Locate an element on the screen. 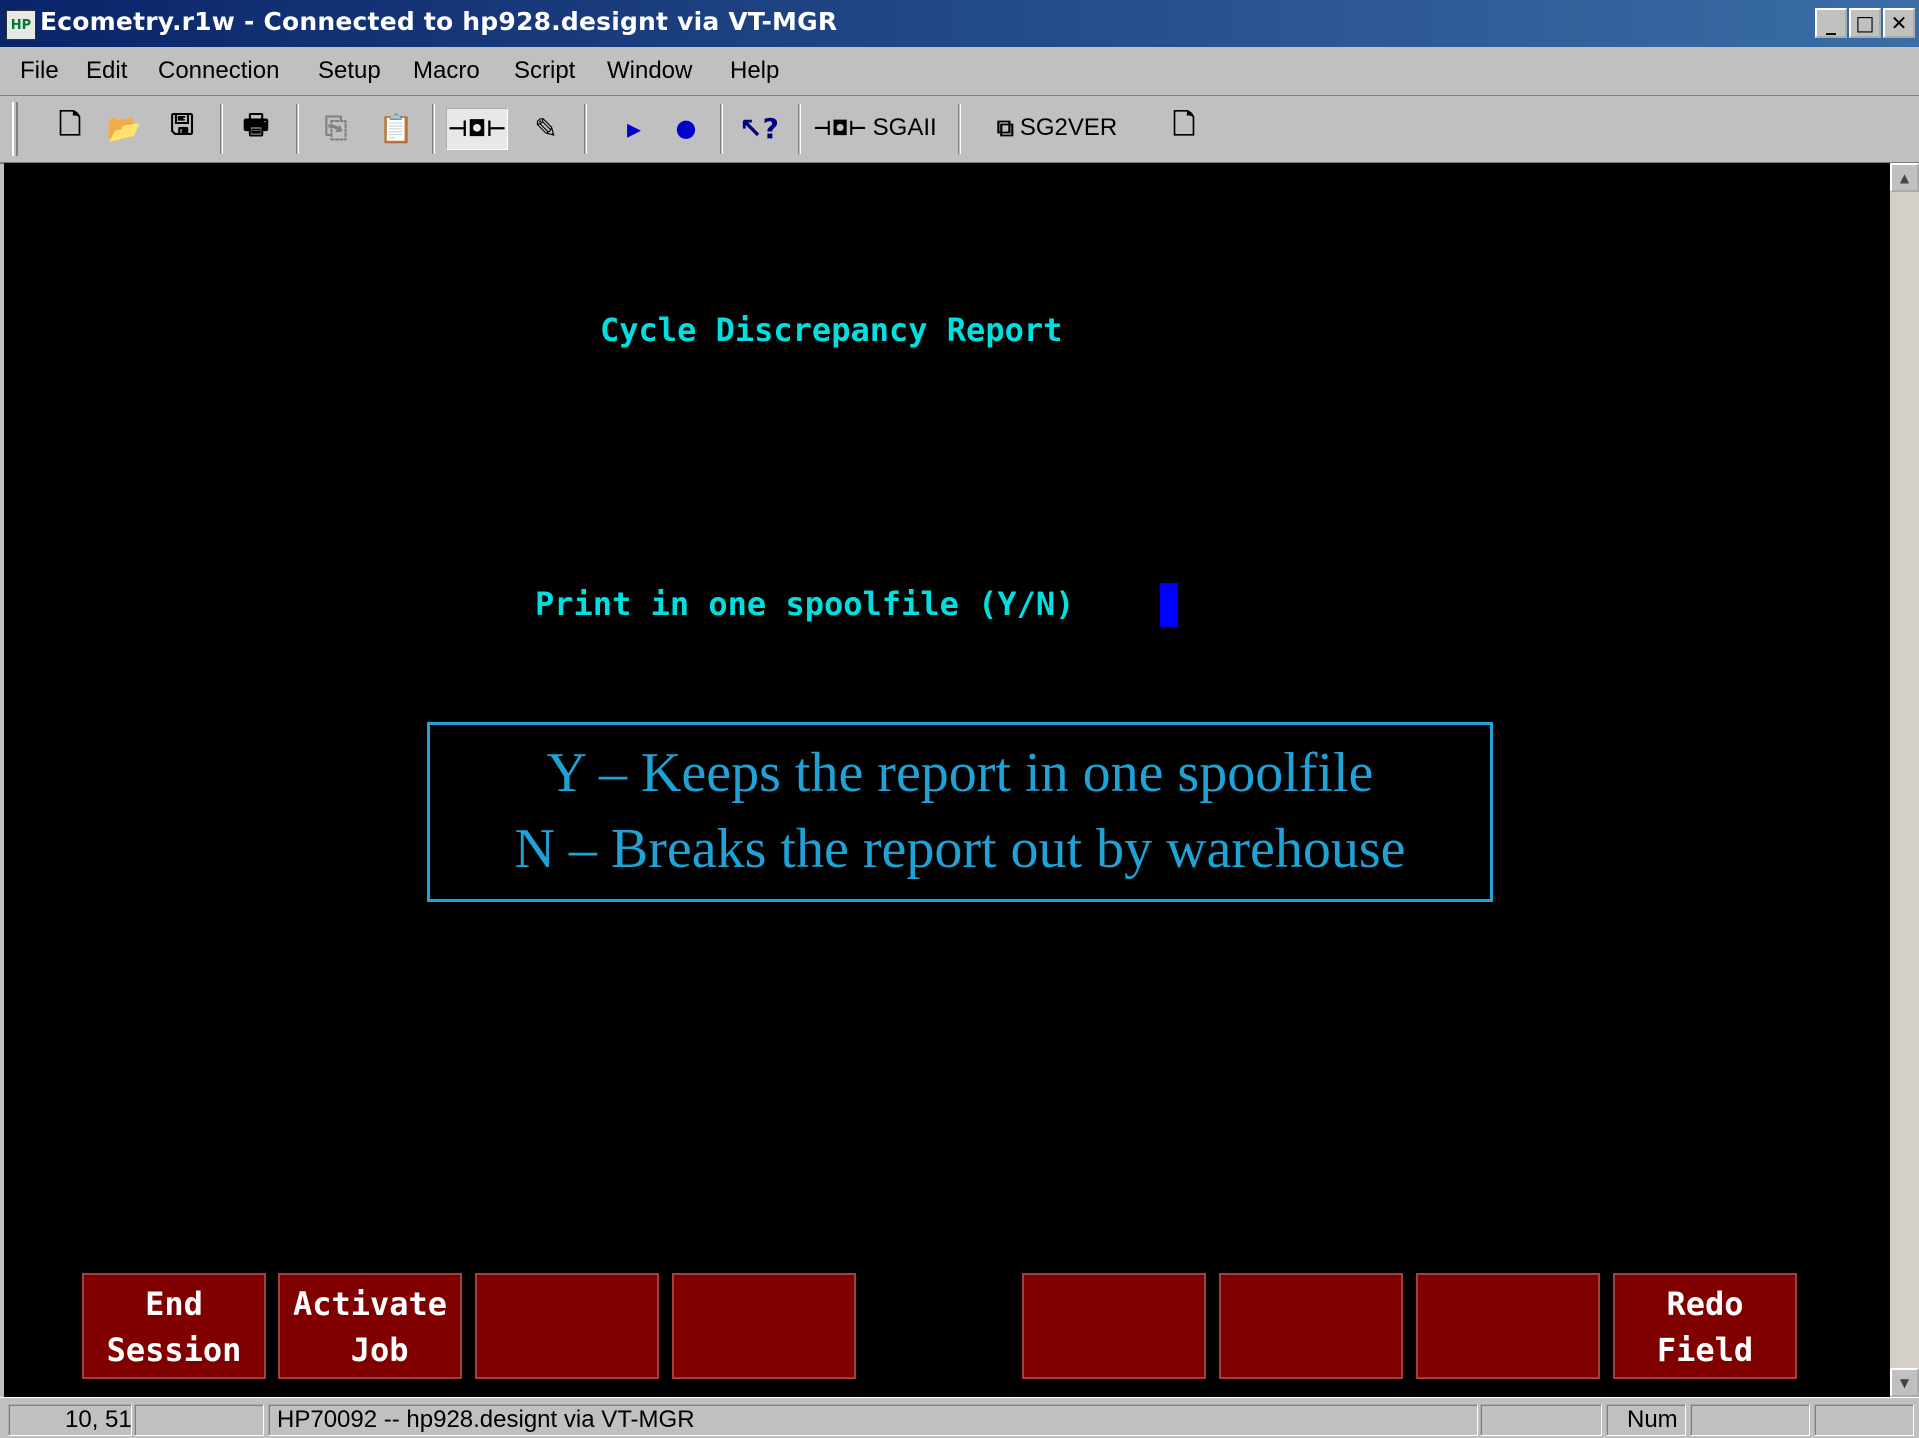 Image resolution: width=1919 pixels, height=1438 pixels. spoolfile-prompt: Print in one spoolfile (Y/N) is located at coordinates (805, 604).